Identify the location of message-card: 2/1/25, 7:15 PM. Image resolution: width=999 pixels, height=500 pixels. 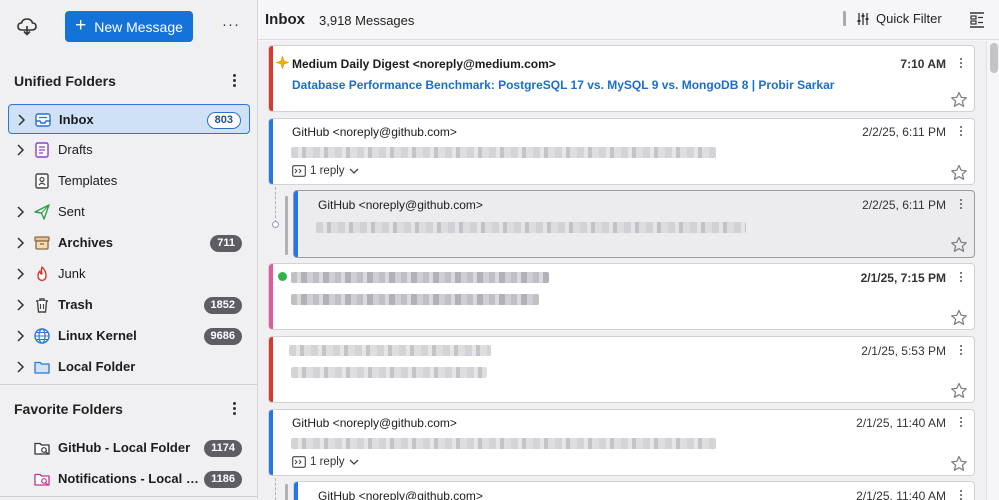
(621, 296).